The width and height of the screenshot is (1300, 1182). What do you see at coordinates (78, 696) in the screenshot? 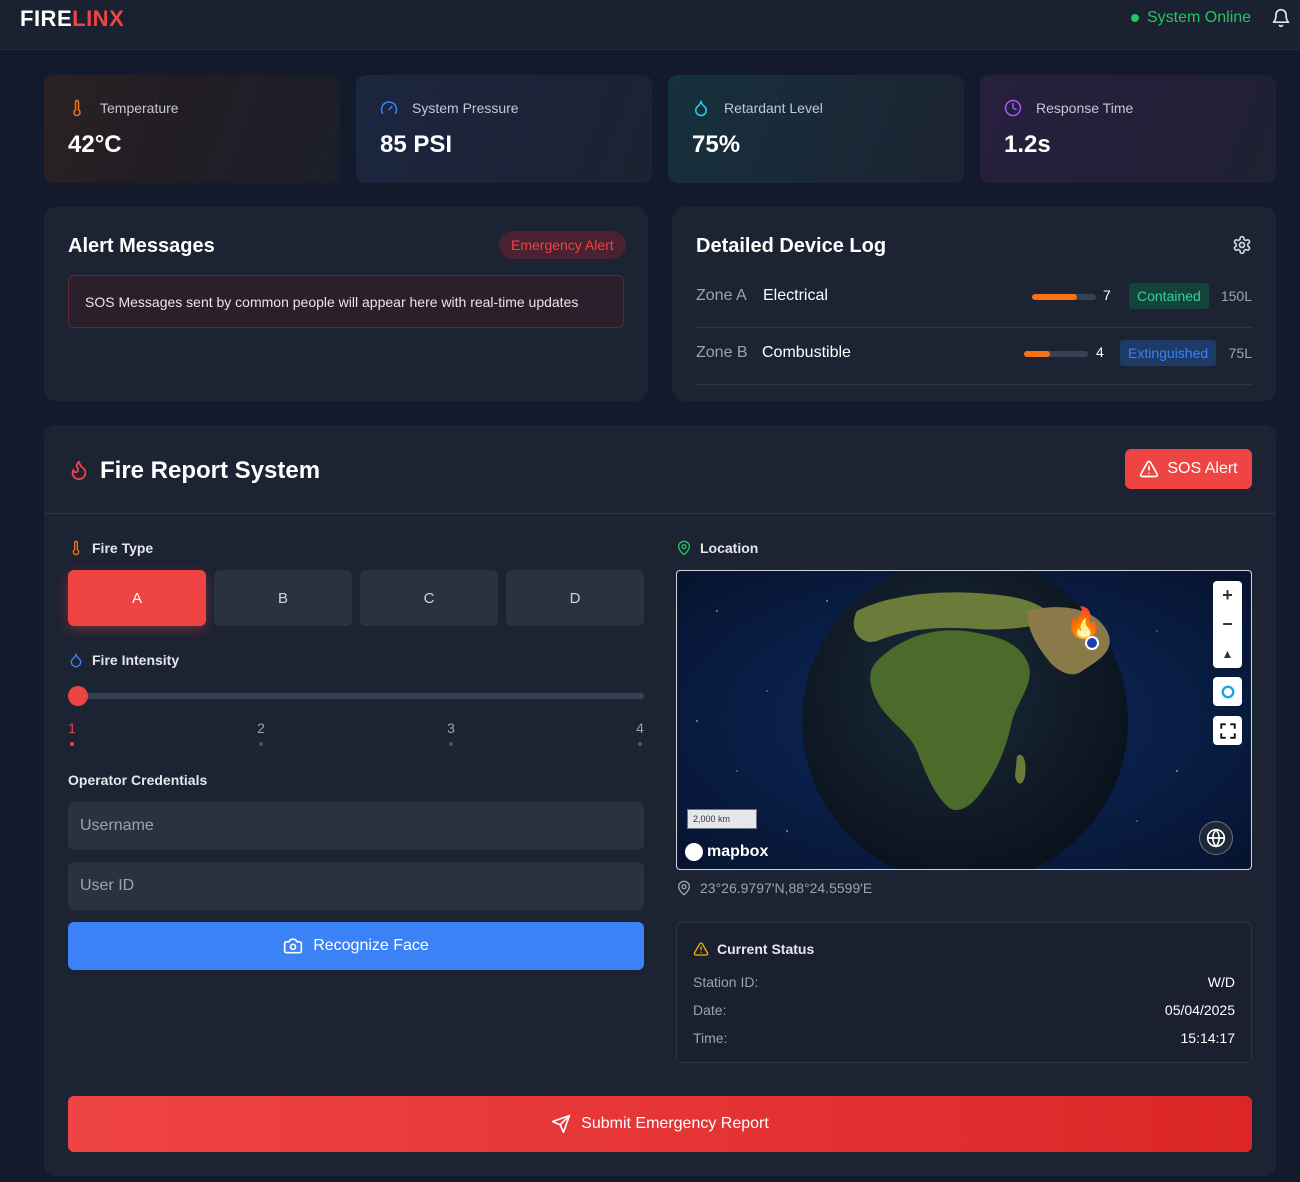
I see `intensity-slider-thumb` at bounding box center [78, 696].